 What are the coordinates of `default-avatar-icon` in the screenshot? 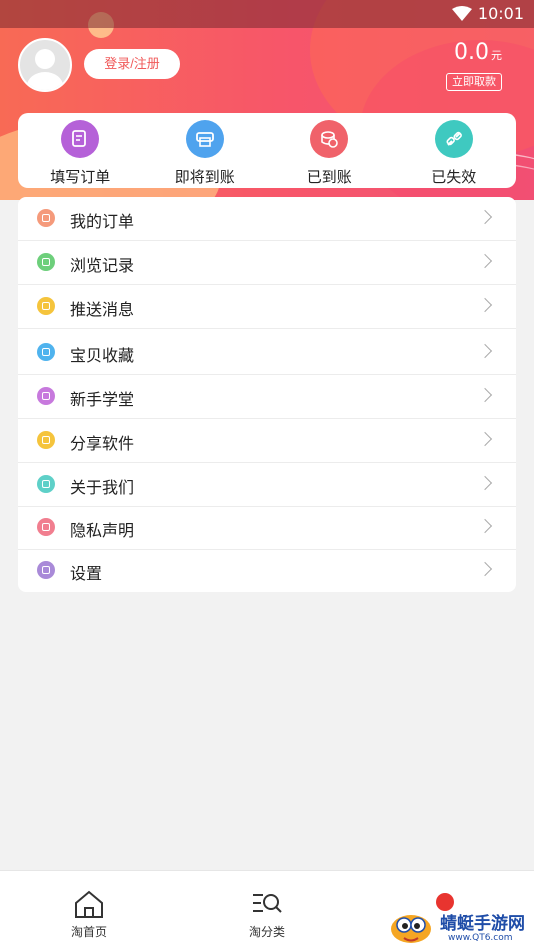 It's located at (45, 69).